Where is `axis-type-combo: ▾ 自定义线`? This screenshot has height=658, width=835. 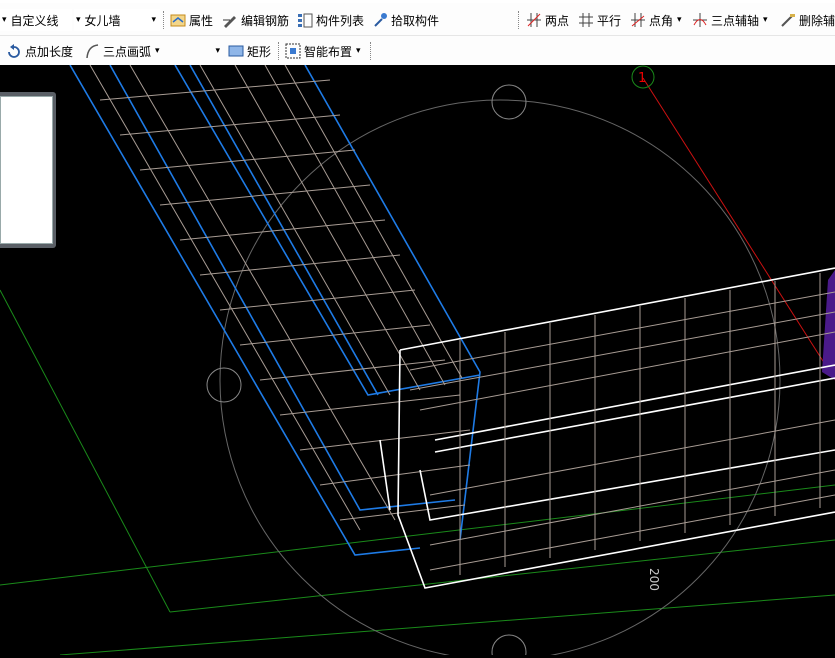 axis-type-combo: ▾ 自定义线 is located at coordinates (36, 20).